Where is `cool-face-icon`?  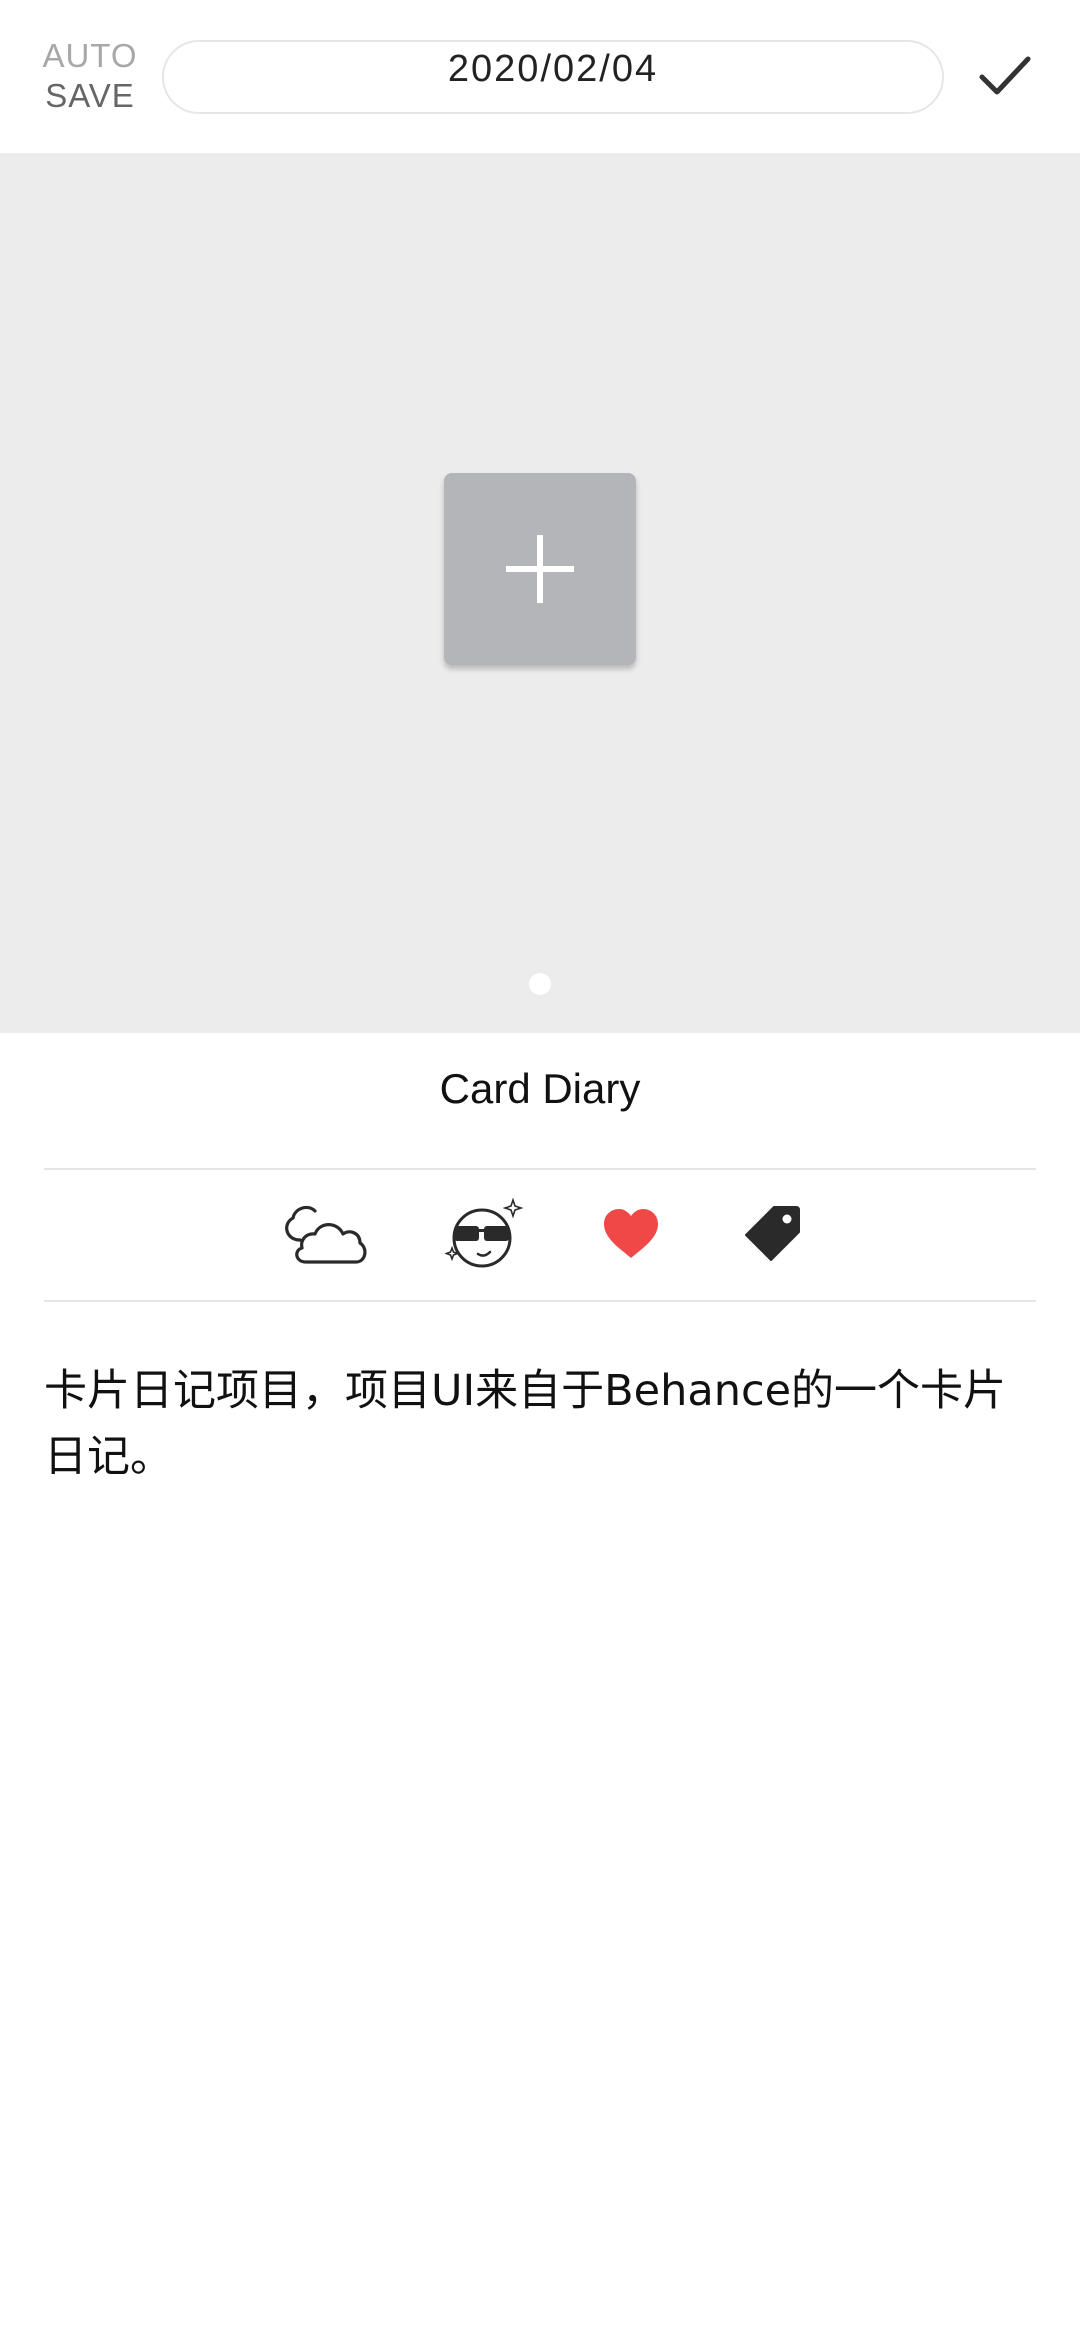 cool-face-icon is located at coordinates (484, 1232).